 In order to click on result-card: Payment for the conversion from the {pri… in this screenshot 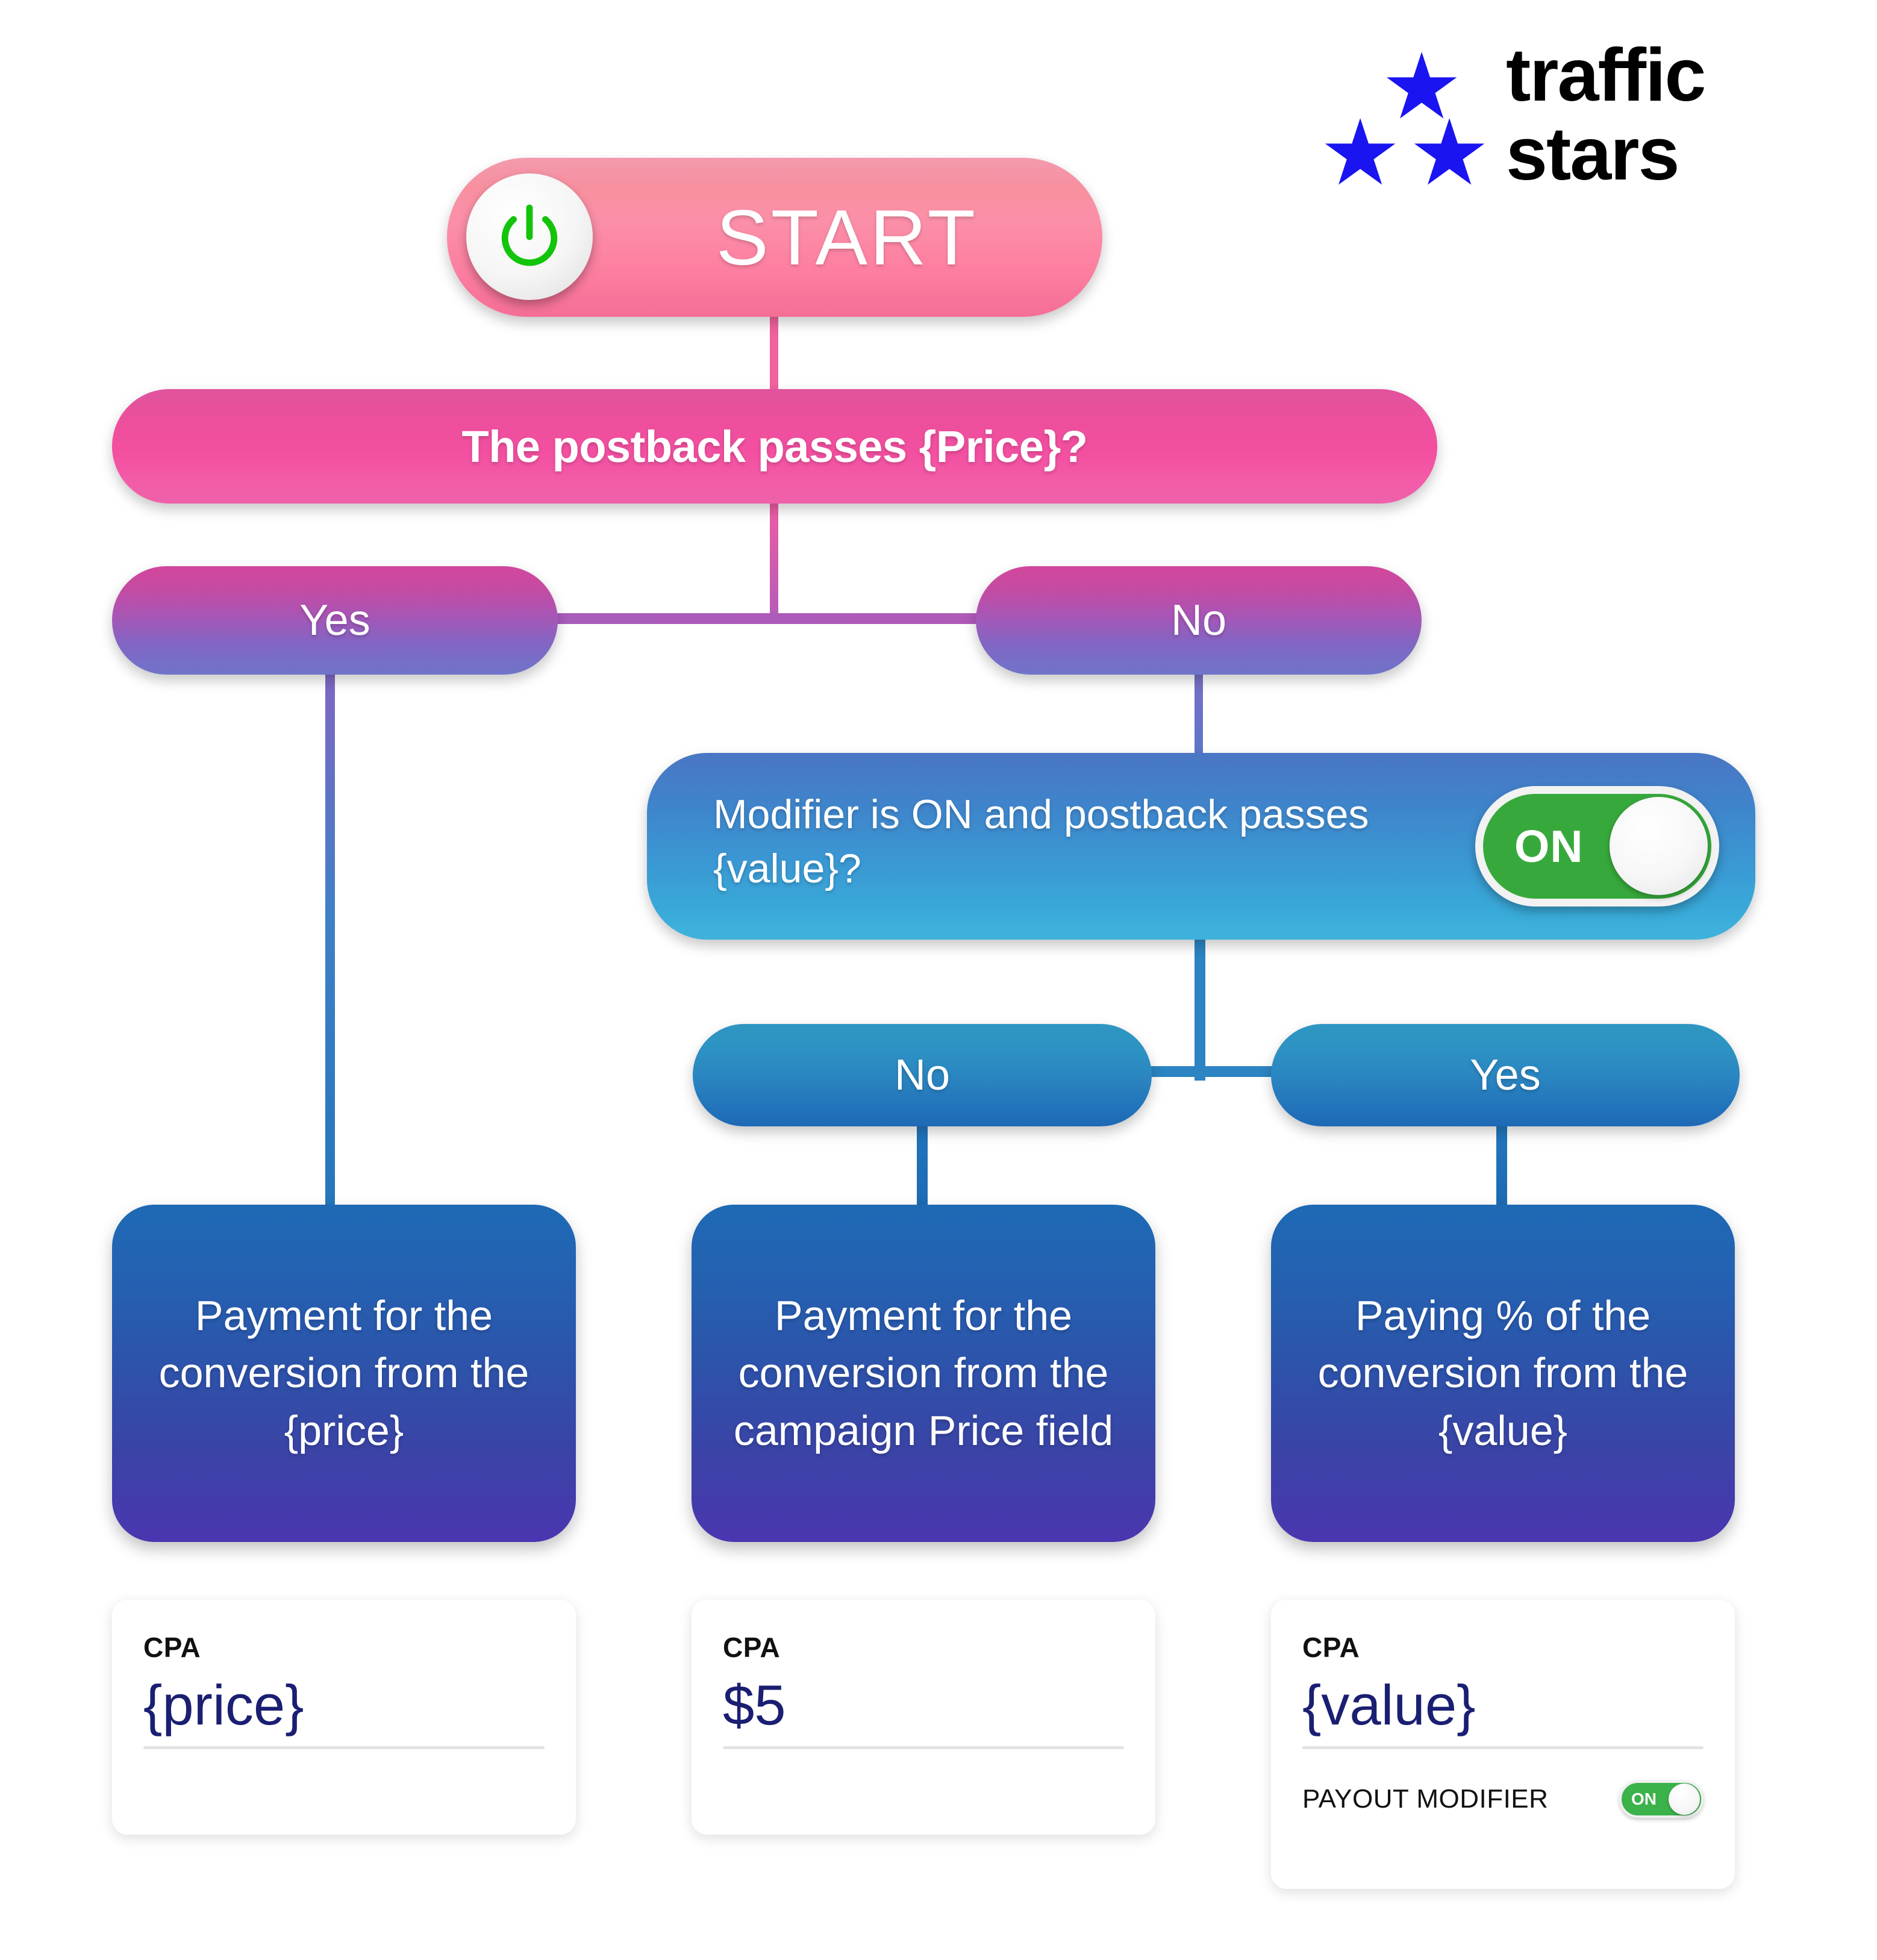, I will do `click(344, 1374)`.